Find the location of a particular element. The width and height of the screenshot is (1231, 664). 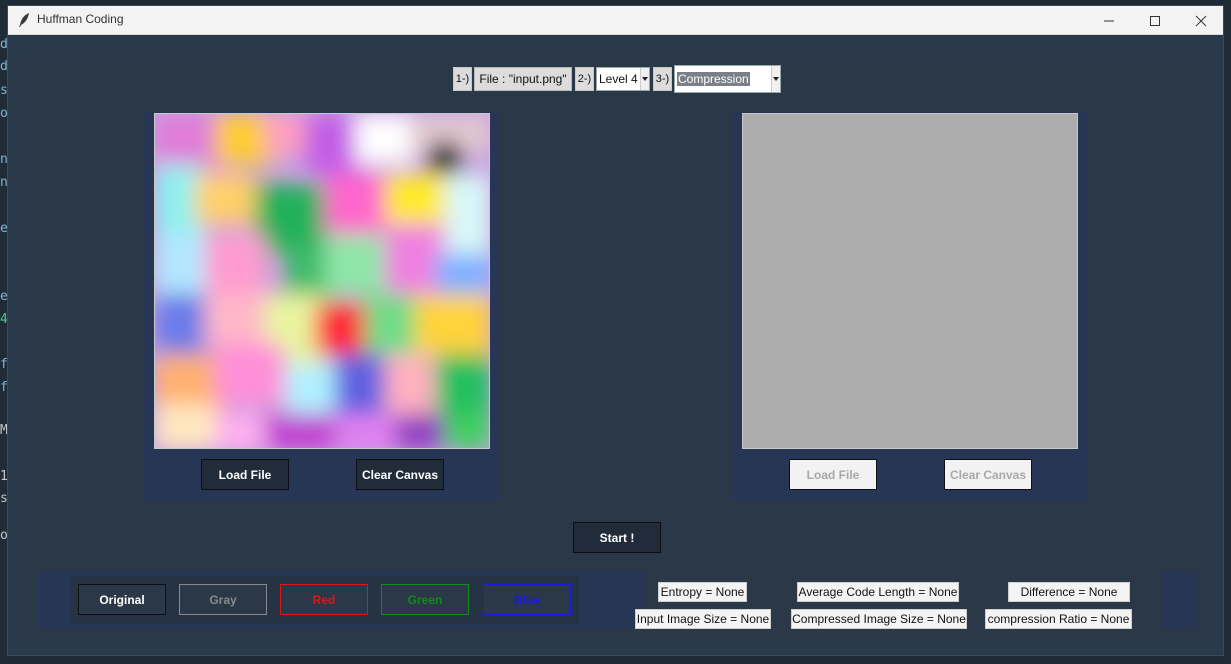

close-button is located at coordinates (1201, 20).